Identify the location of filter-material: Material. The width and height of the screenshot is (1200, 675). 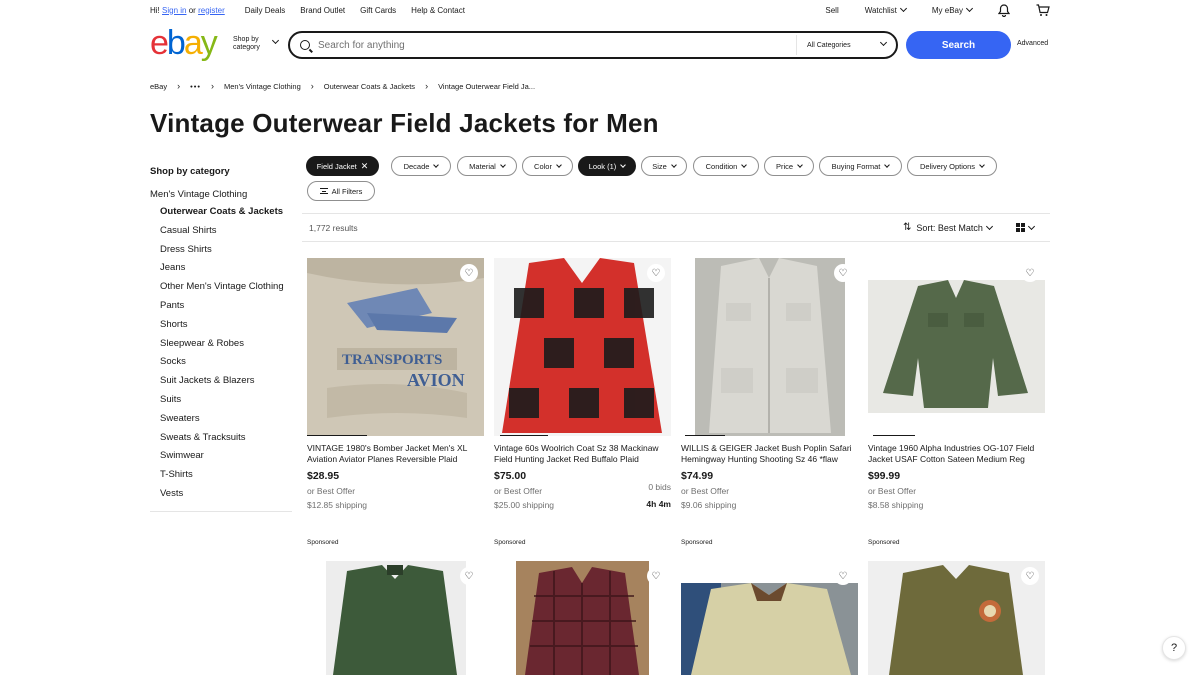
(487, 166).